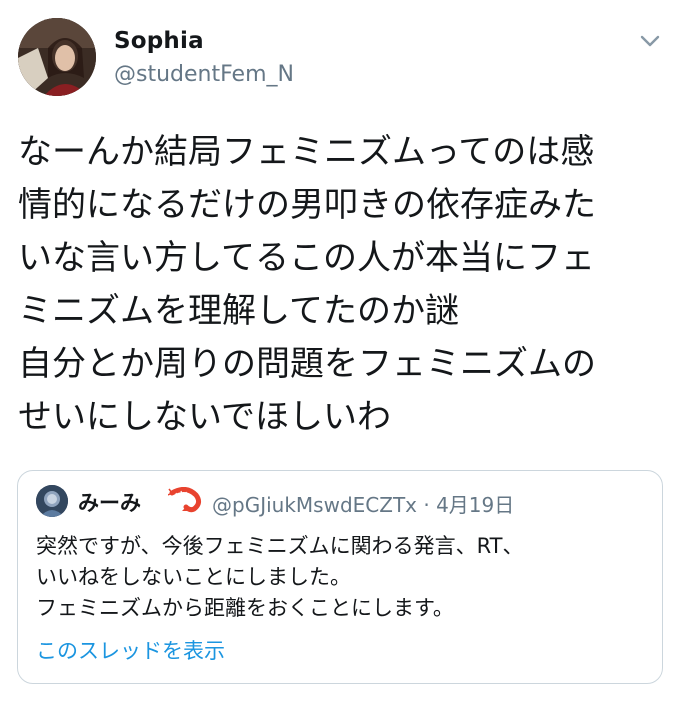  What do you see at coordinates (109, 502) in the screenshot?
I see `quoted-display-name: みーみ` at bounding box center [109, 502].